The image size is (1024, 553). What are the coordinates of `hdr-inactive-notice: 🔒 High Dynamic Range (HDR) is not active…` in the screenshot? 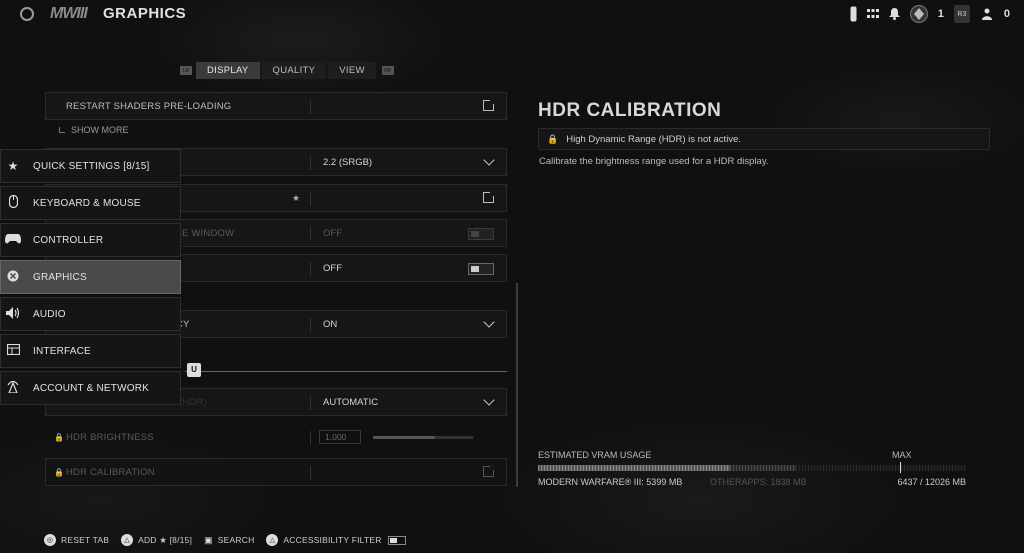 It's located at (764, 139).